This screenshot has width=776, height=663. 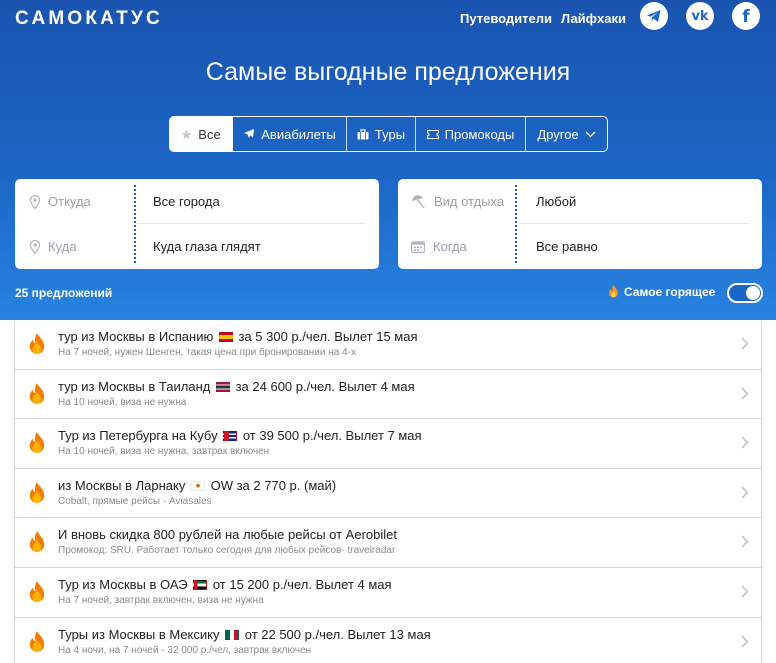 What do you see at coordinates (388, 72) in the screenshot?
I see `page-title: Самые выгодные предложения` at bounding box center [388, 72].